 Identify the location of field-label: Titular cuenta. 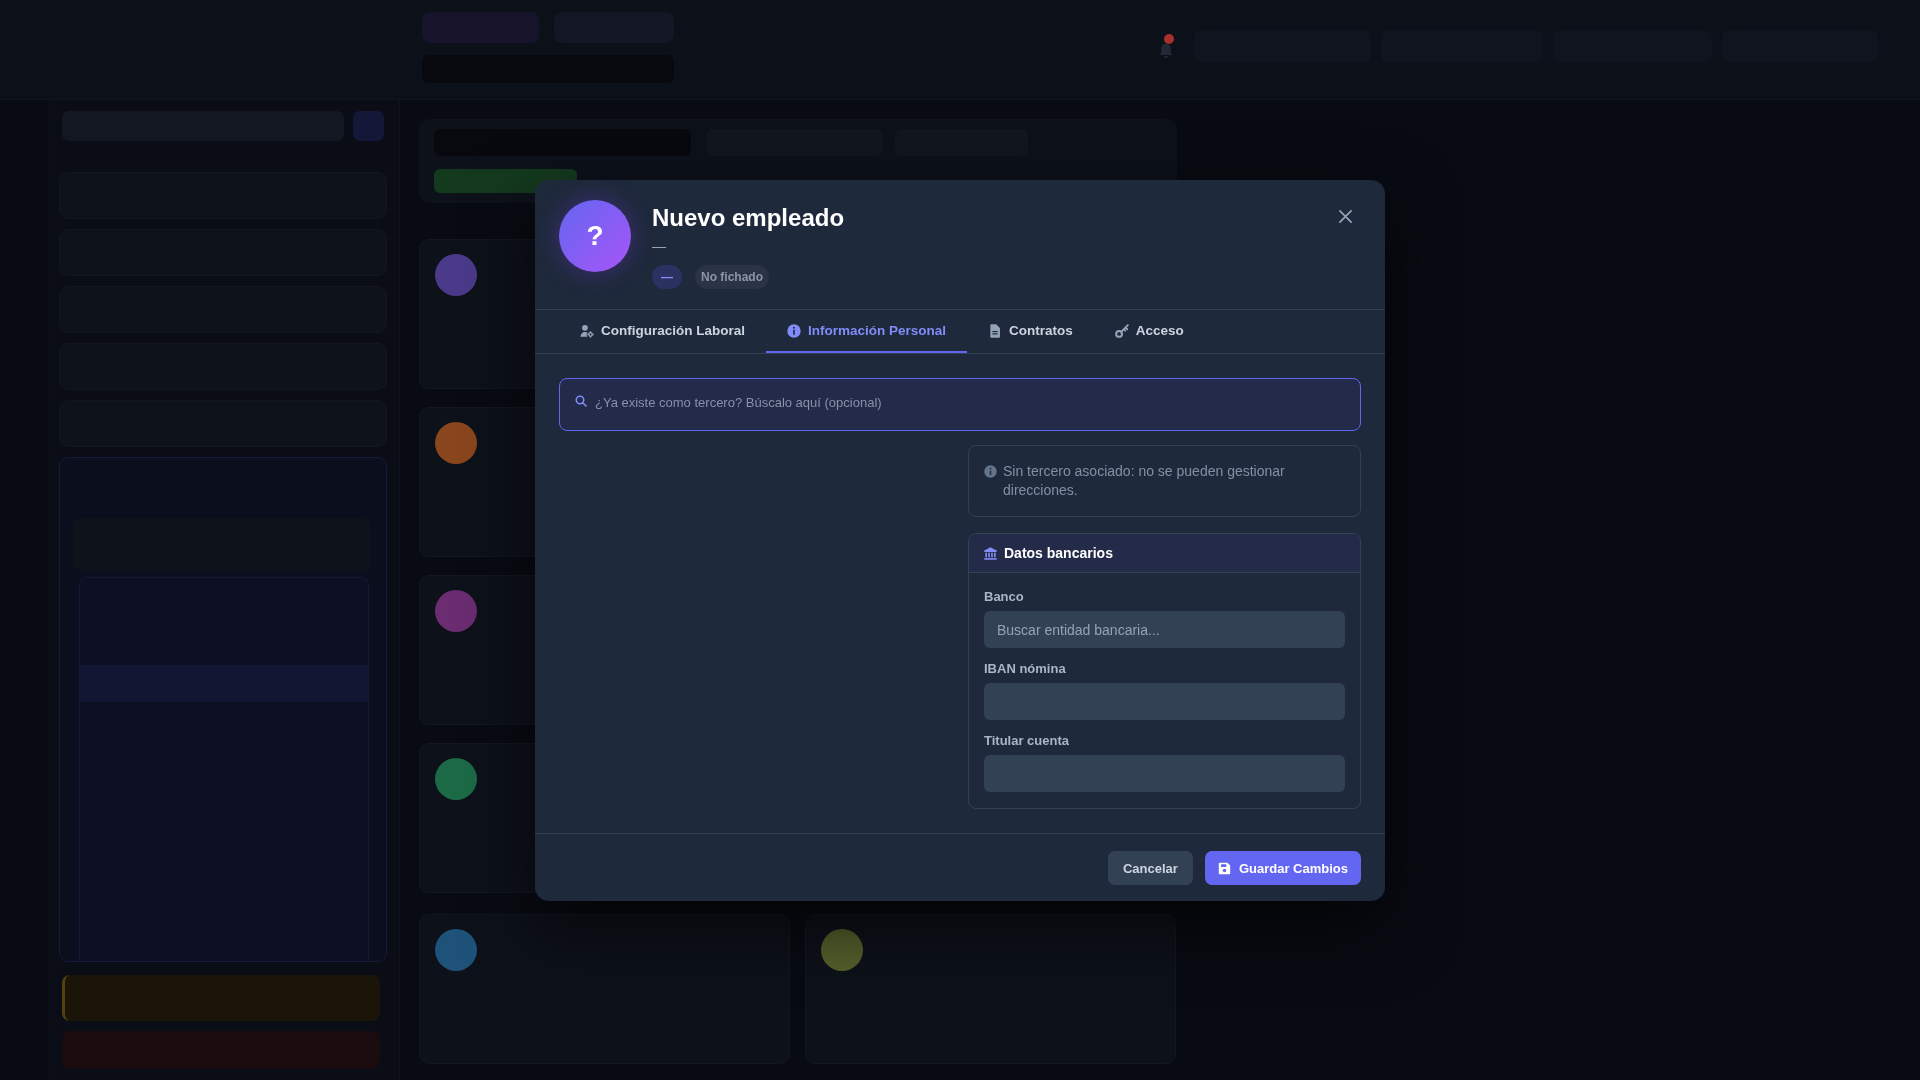
(1027, 741).